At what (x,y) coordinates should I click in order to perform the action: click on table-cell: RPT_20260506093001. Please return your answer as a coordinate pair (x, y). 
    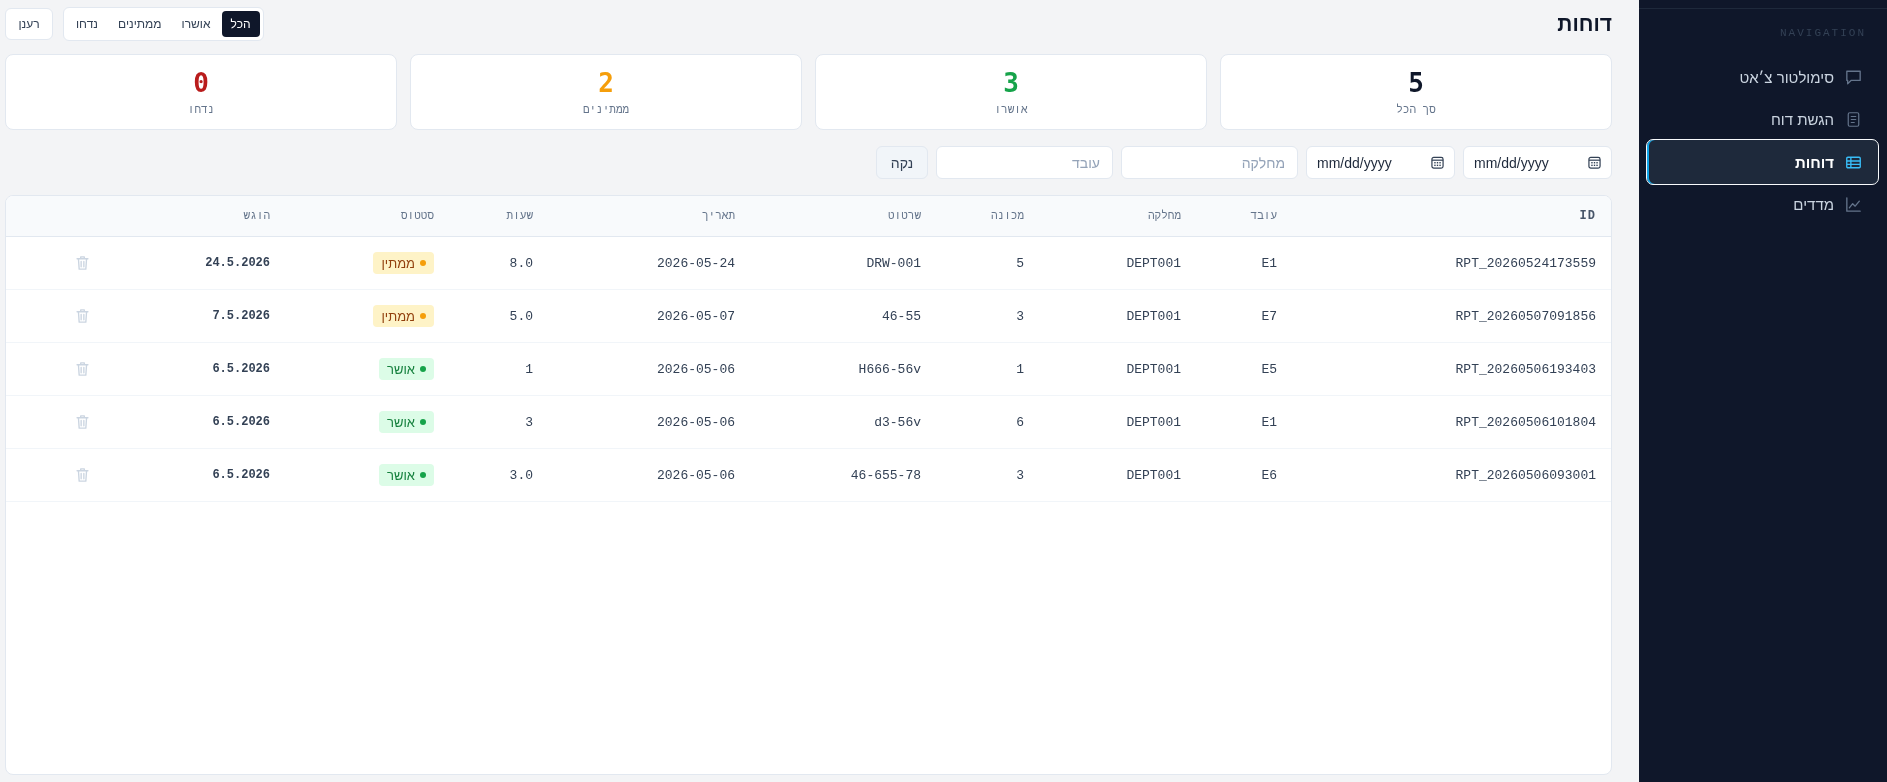
    Looking at the image, I should click on (1451, 475).